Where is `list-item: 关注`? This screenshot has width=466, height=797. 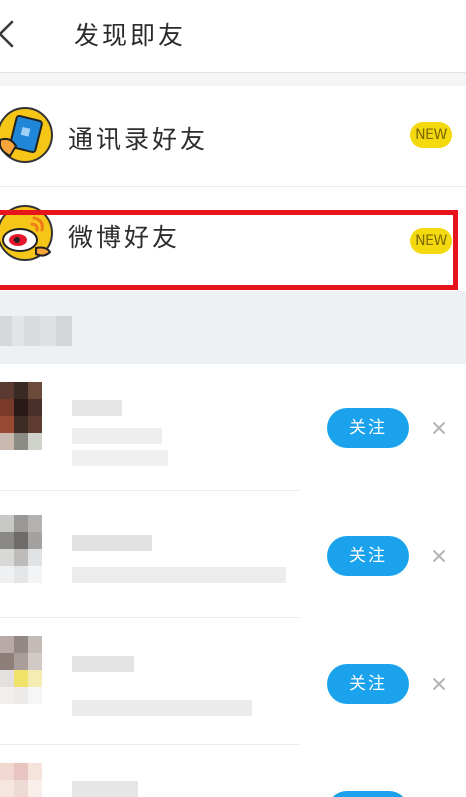 list-item: 关注 is located at coordinates (233, 771).